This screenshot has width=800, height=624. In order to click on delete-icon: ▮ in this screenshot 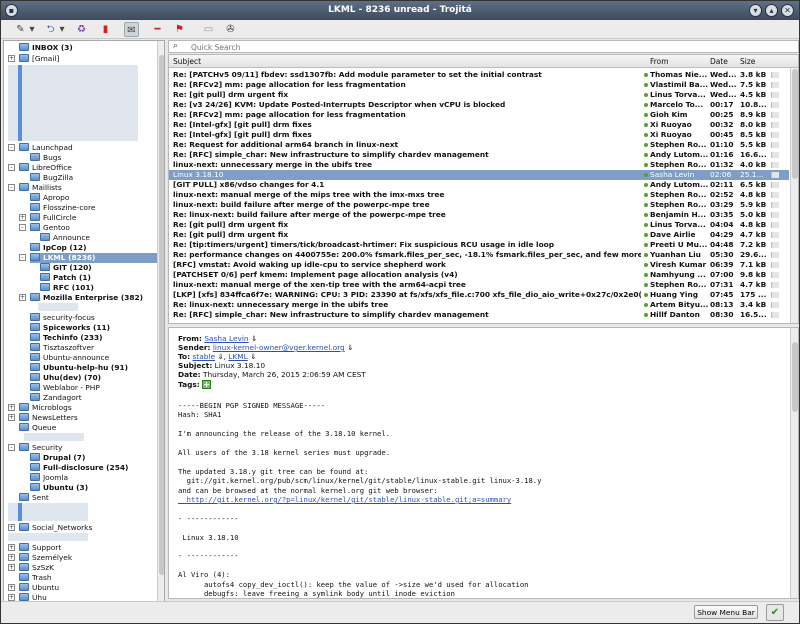, I will do `click(105, 29)`.